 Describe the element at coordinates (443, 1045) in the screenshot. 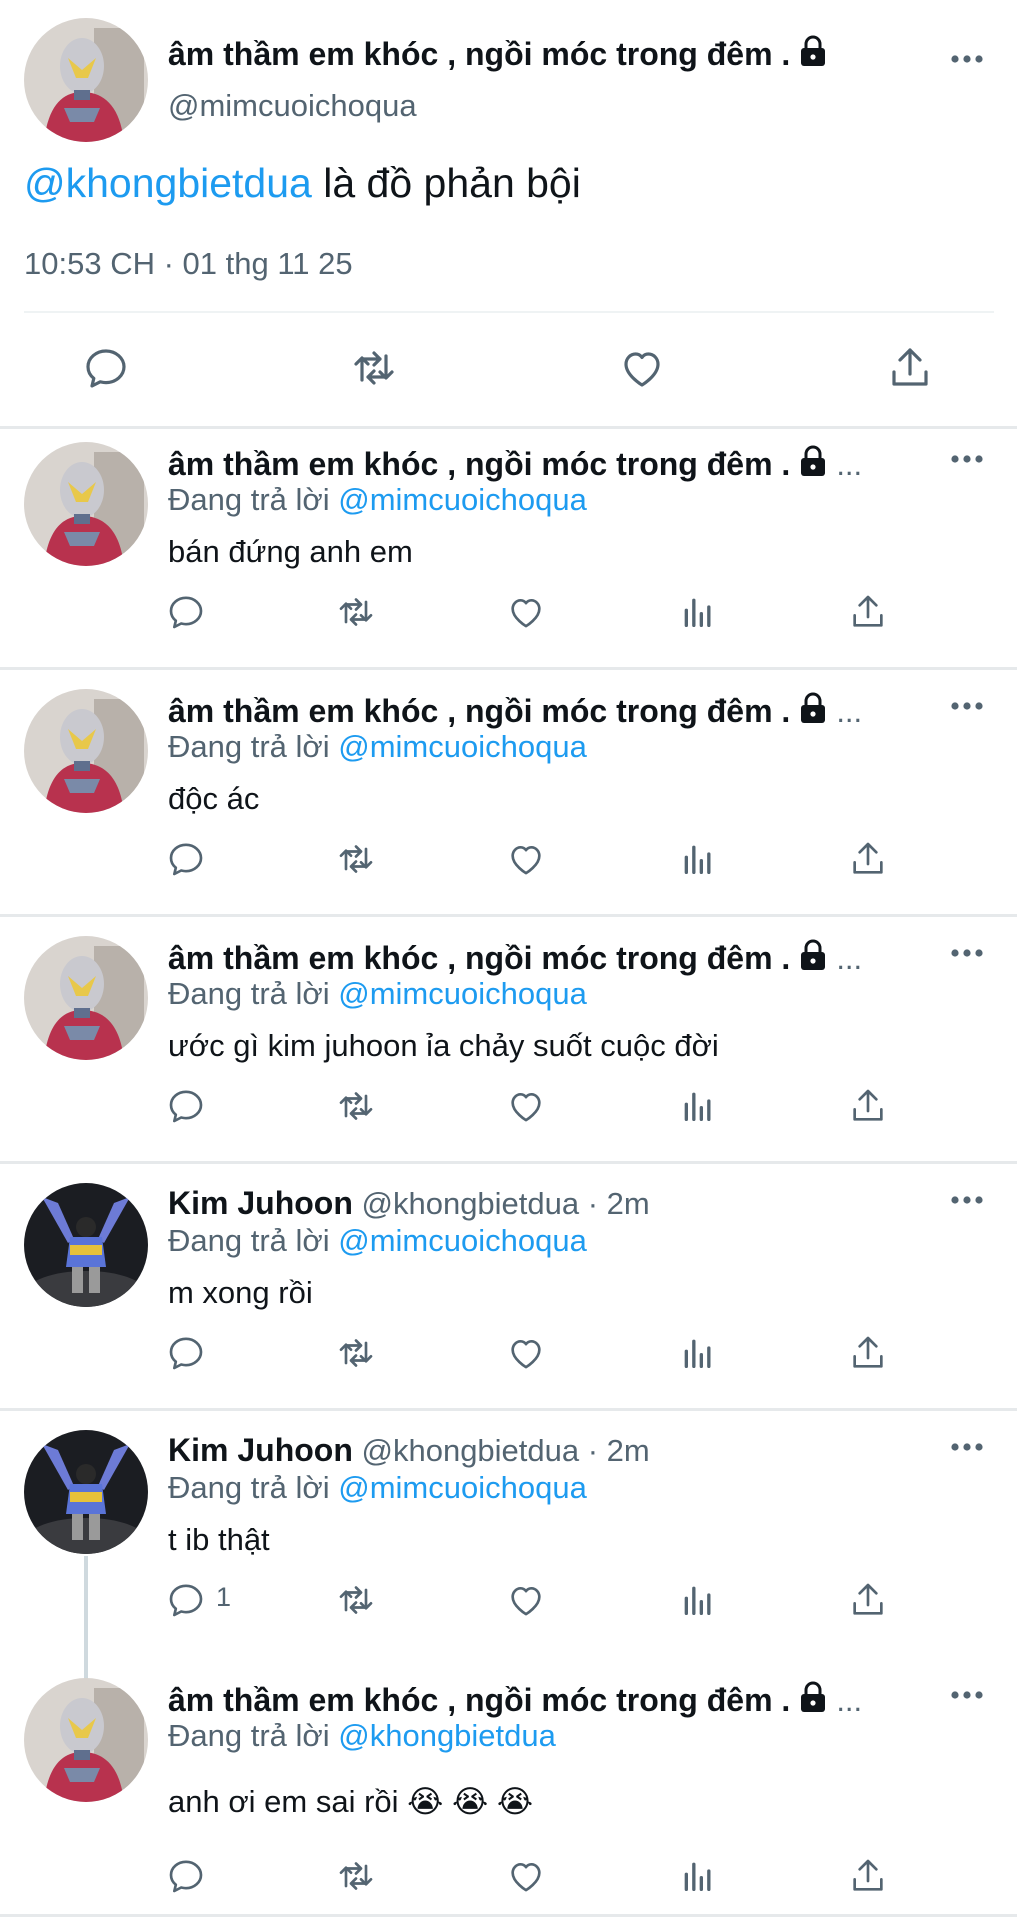

I see `tweet-text: ước gì kim juhoon ỉa chảy suốt cuộc đời` at that location.